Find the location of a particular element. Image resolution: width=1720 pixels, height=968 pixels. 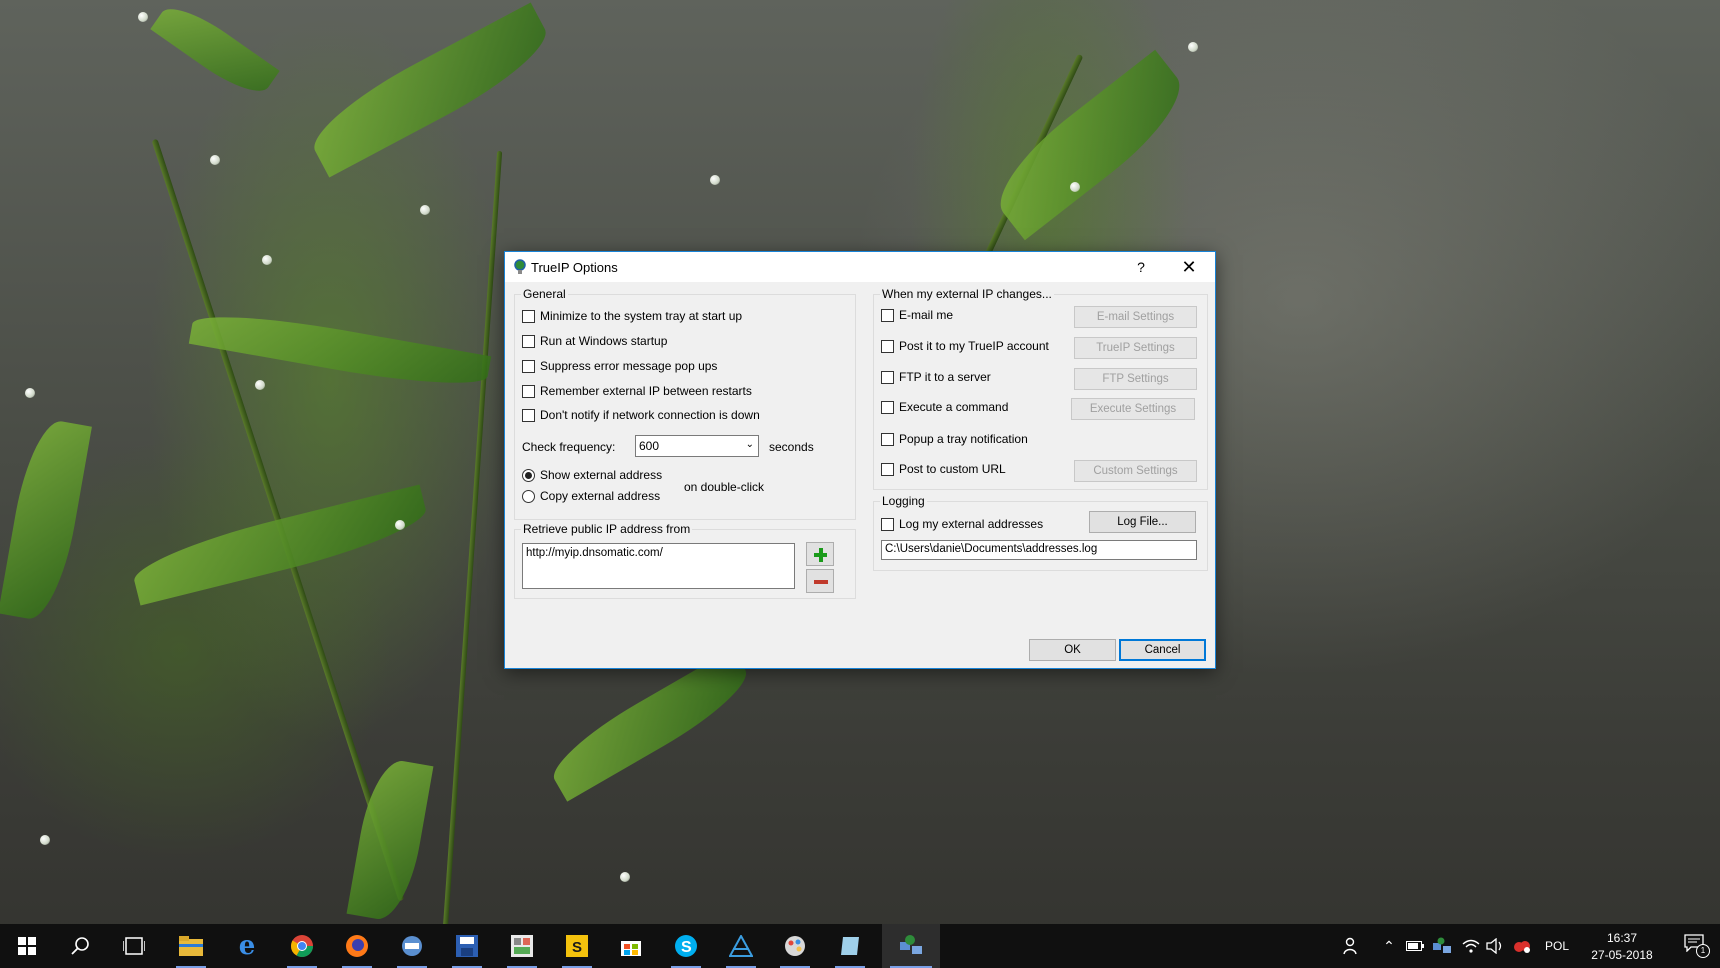

suppress-errors-checkbox: Suppress error message pop ups is located at coordinates (619, 366).